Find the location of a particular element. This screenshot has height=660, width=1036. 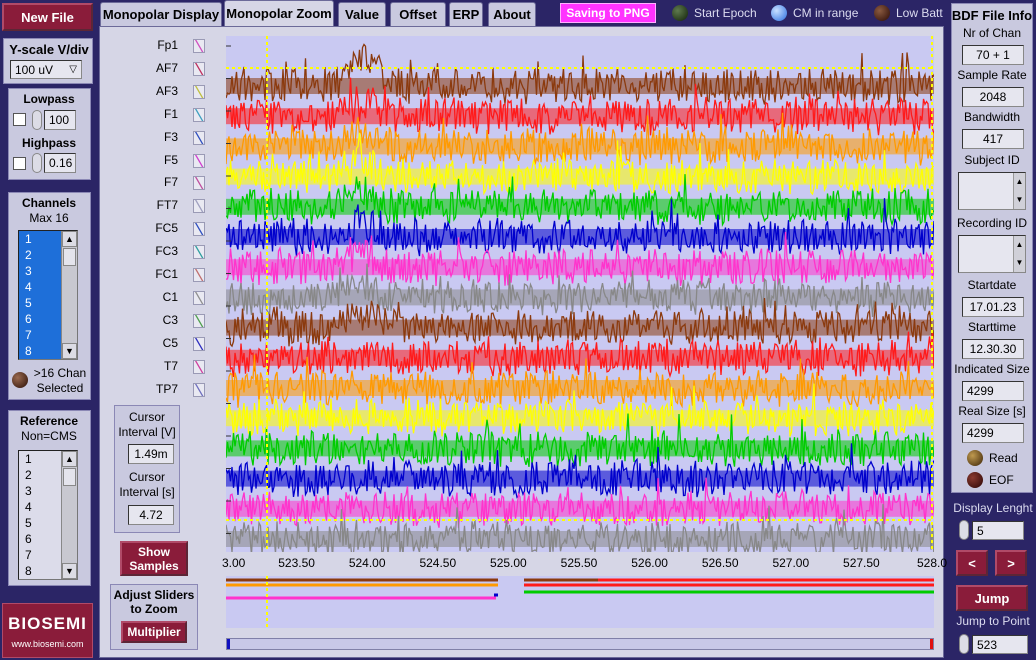

channels-listbox: 12345678 ▲ ▼ is located at coordinates (48, 295).